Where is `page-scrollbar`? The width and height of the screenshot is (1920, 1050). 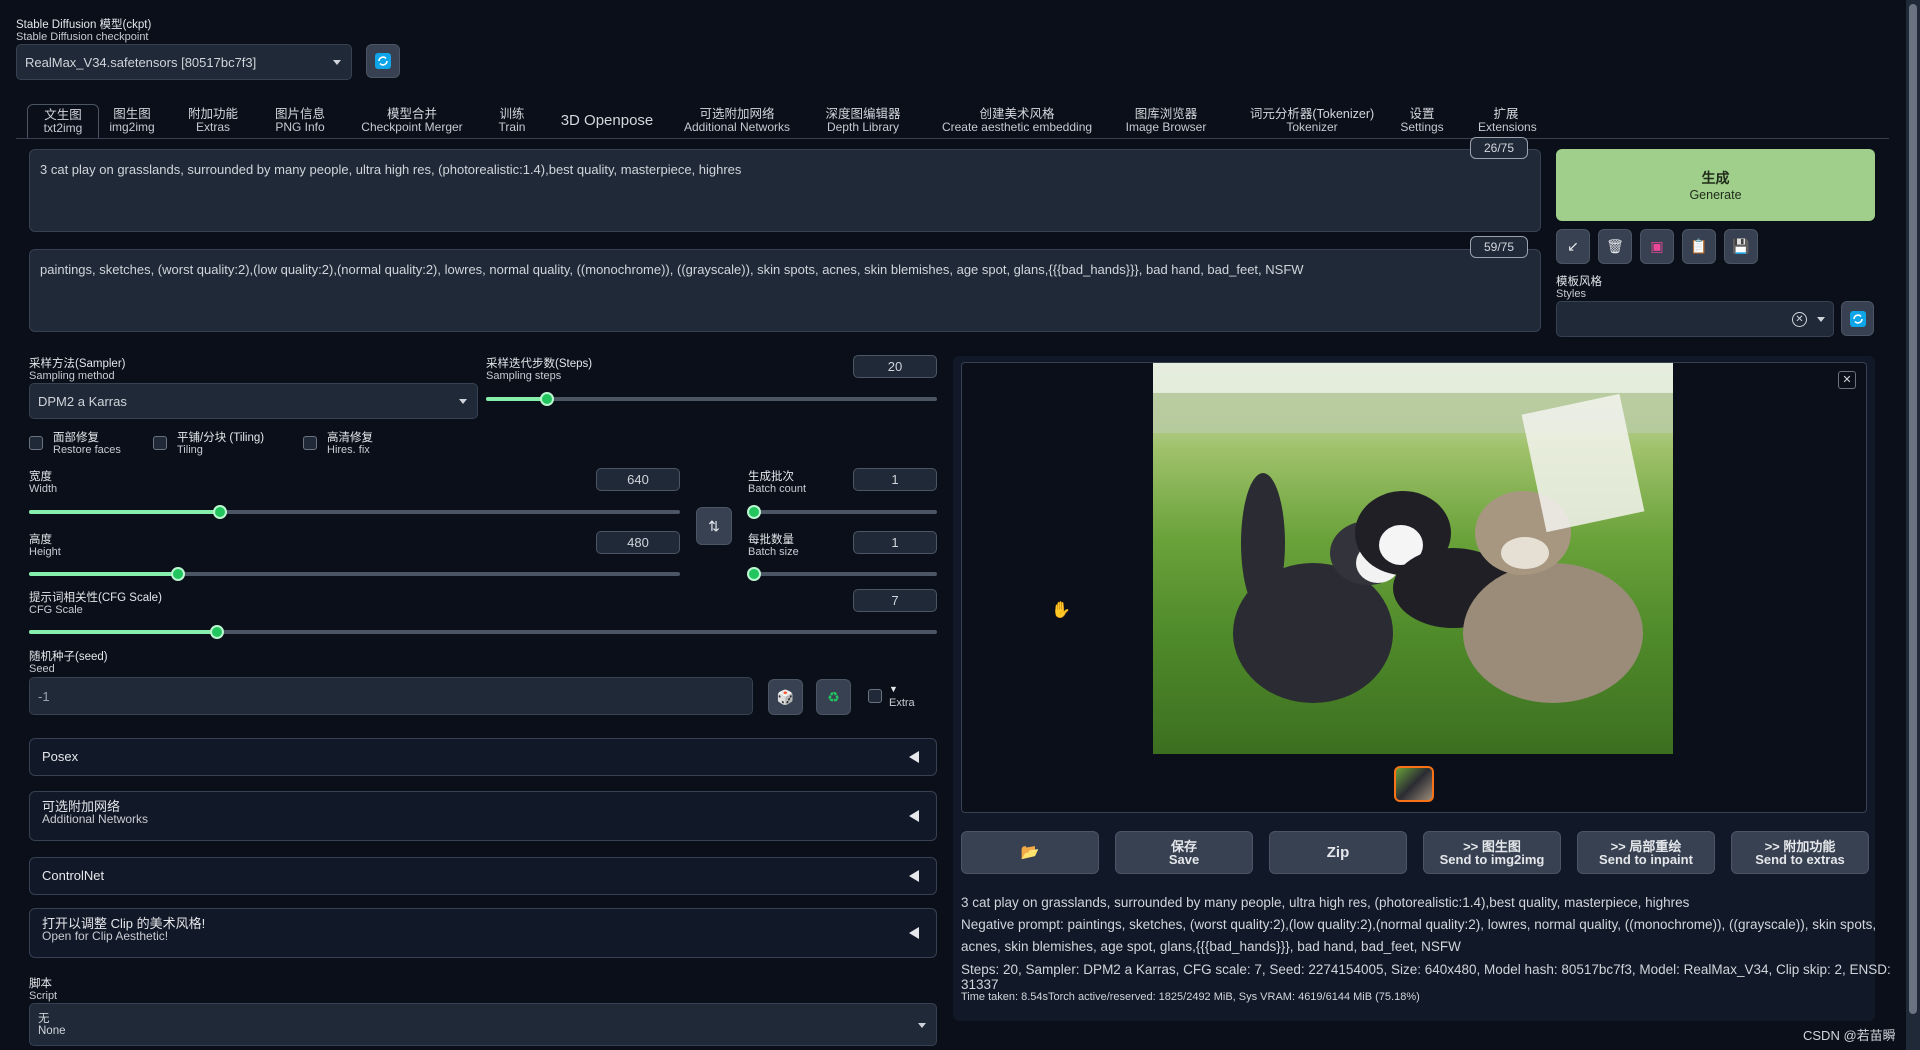
page-scrollbar is located at coordinates (1913, 525).